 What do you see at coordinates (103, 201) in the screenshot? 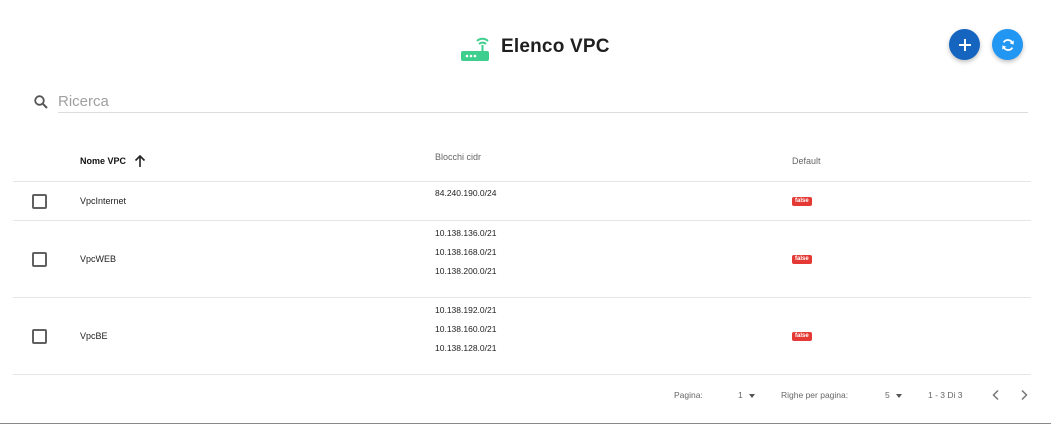
I see `vpc-name: VpcInternet` at bounding box center [103, 201].